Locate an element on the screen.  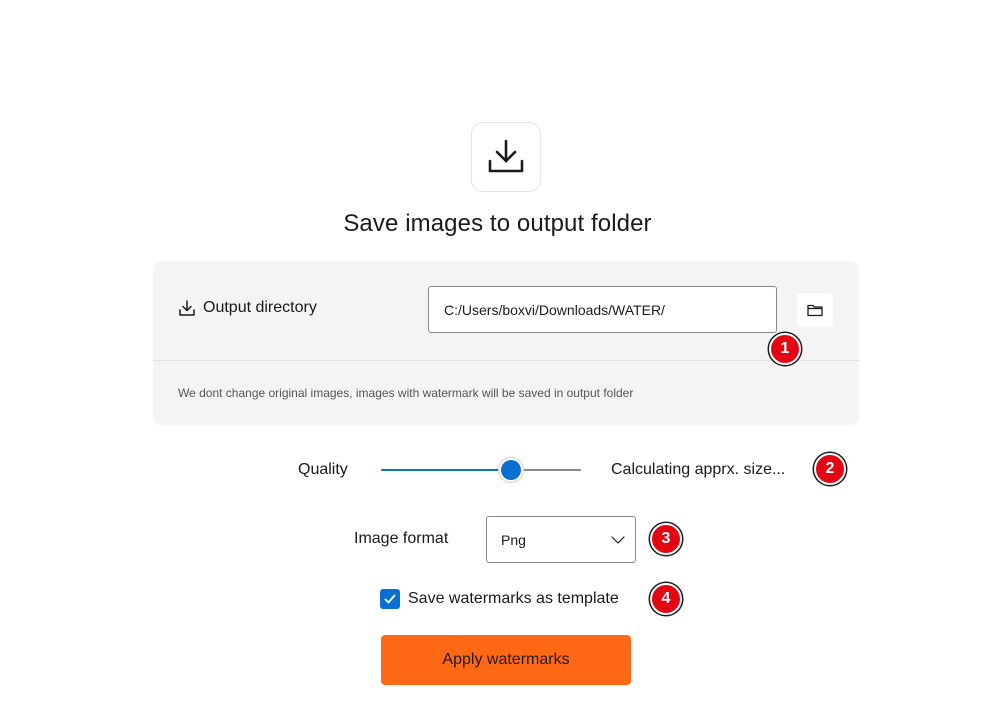
checkmark-icon is located at coordinates (390, 599).